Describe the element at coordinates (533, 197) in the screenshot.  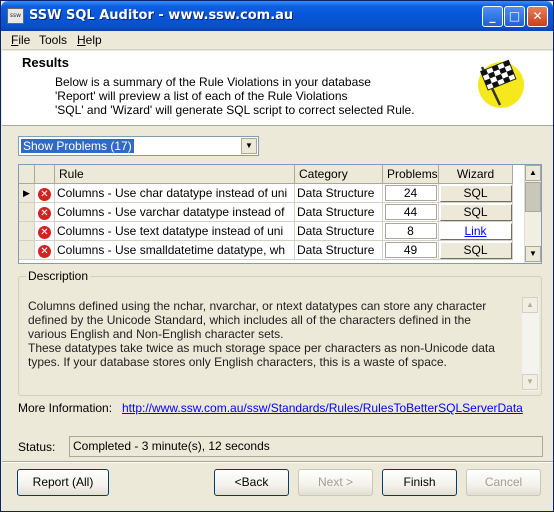
I see `scroll-thumb` at that location.